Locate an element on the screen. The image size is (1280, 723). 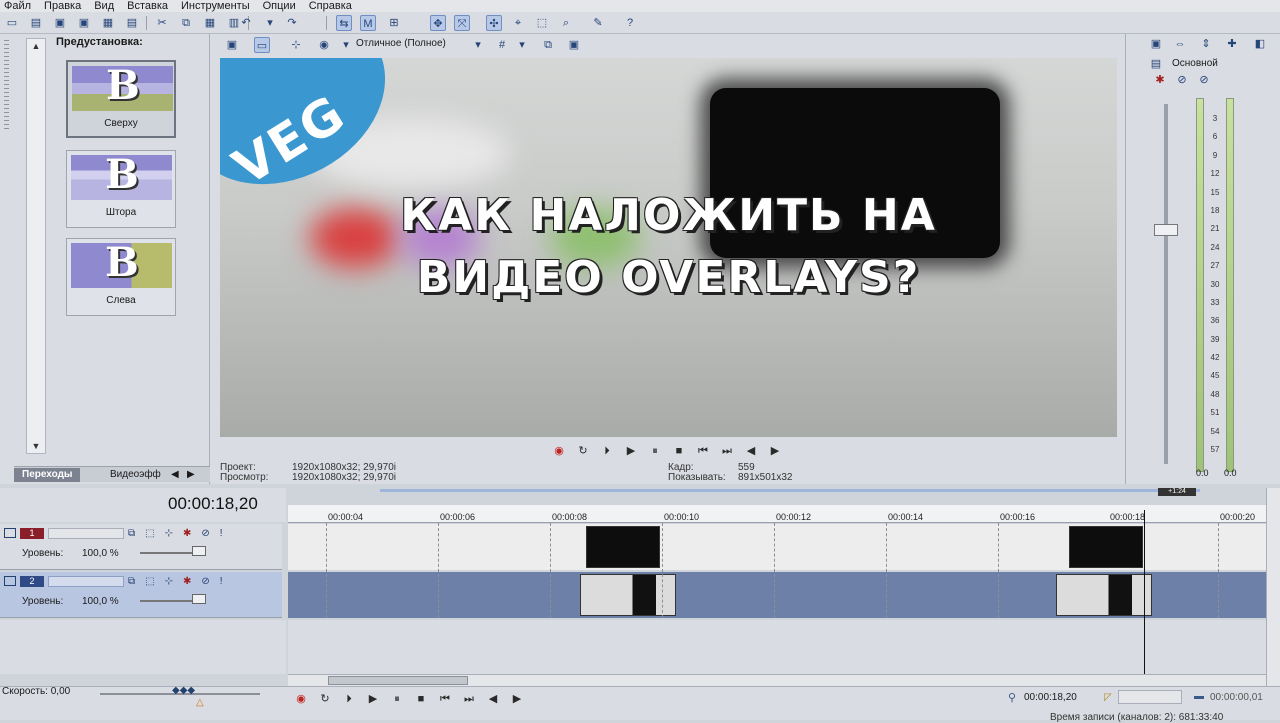
save-as-icon: ▣ is located at coordinates (84, 23).